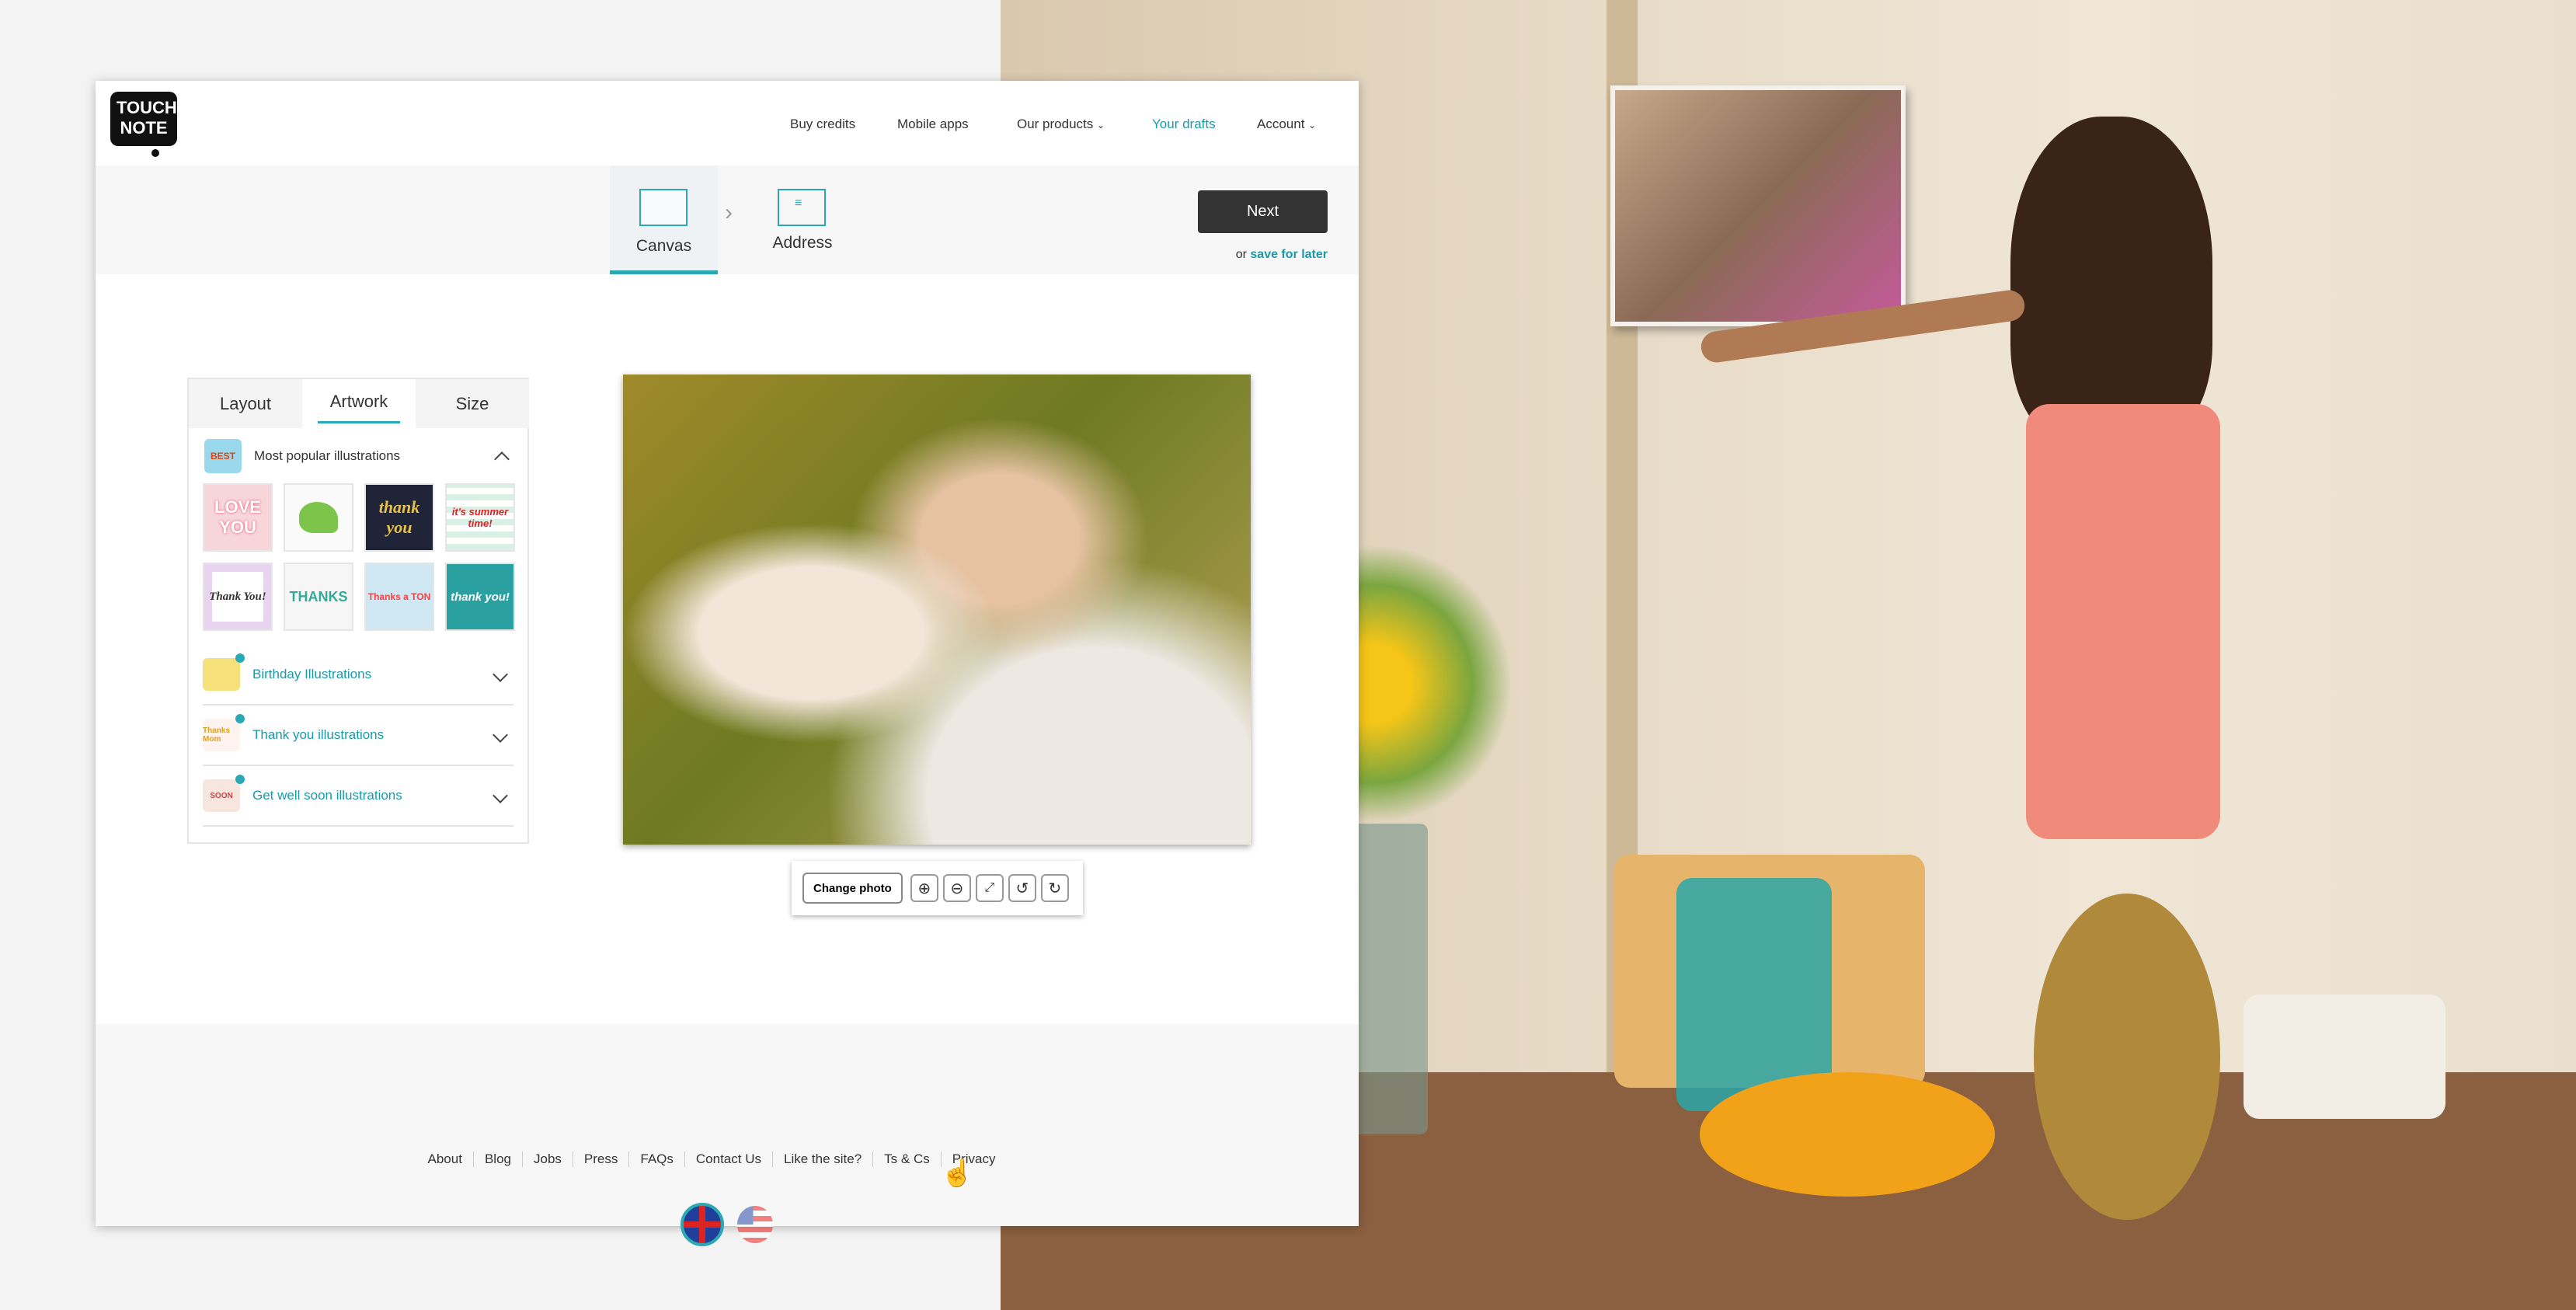 The image size is (2576, 1310). Describe the element at coordinates (318, 597) in the screenshot. I see `illustration-thanks: THANKS` at that location.